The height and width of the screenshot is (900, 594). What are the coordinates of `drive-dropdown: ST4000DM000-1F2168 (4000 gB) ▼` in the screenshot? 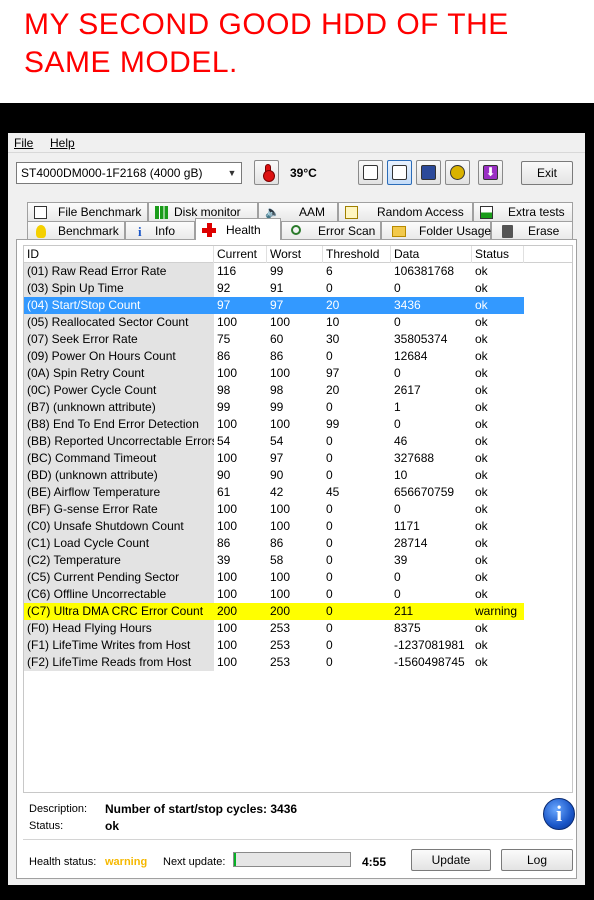 It's located at (129, 173).